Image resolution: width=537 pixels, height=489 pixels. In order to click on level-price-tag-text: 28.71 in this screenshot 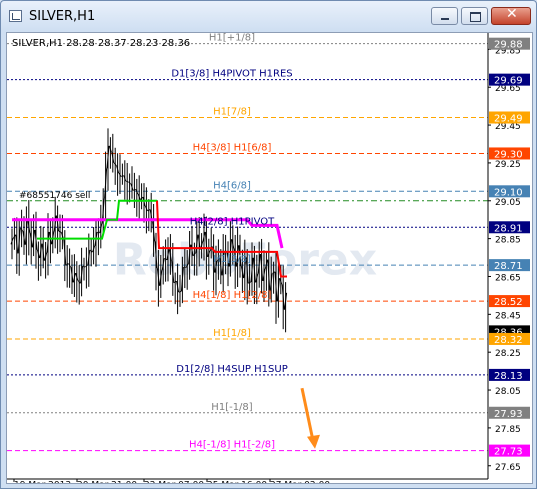, I will do `click(508, 266)`.